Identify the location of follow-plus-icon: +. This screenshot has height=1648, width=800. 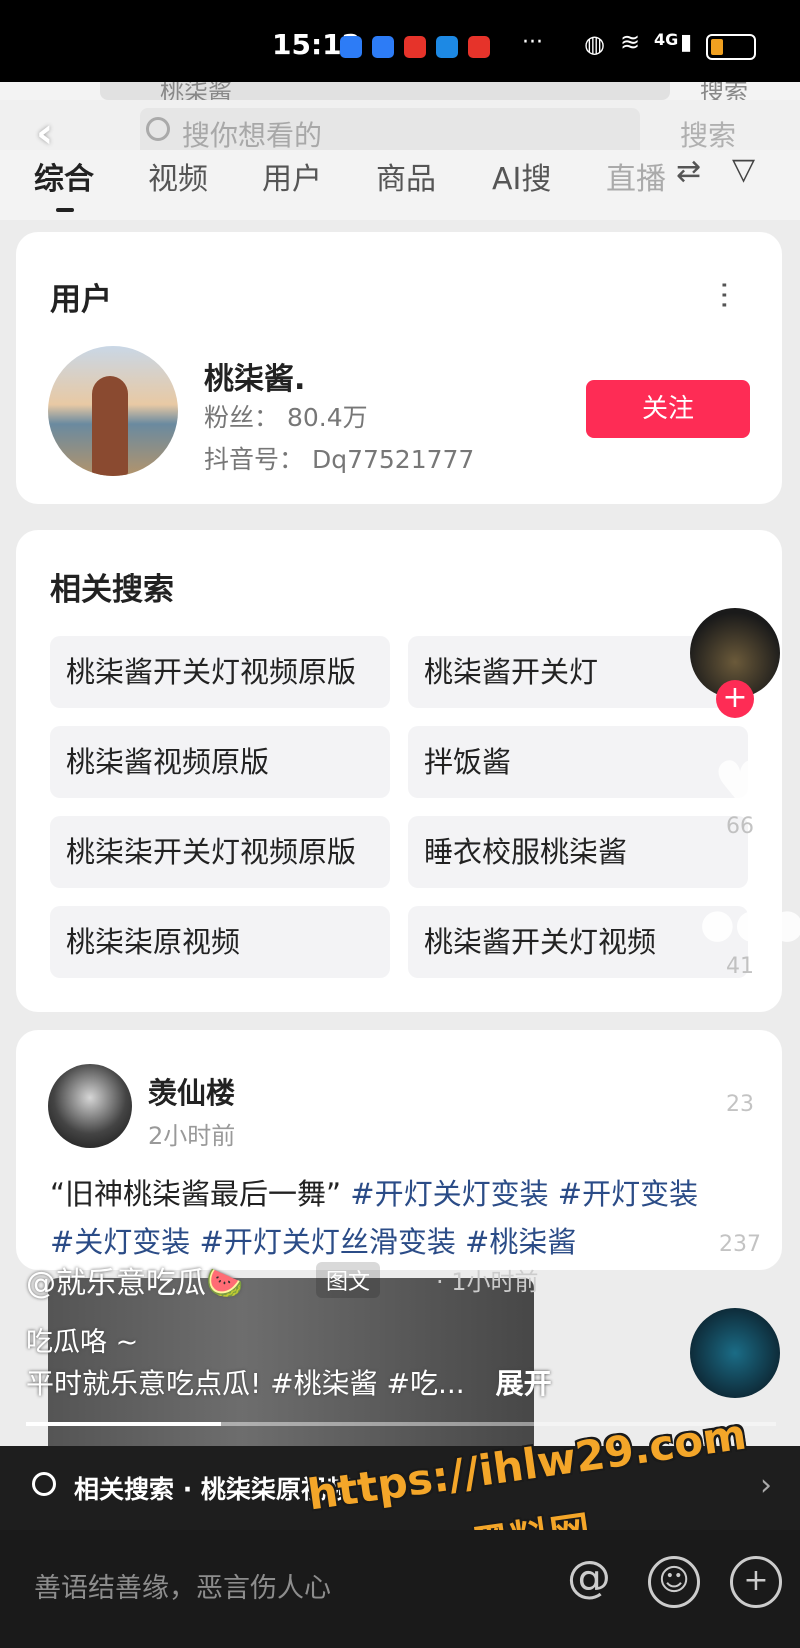
(735, 699).